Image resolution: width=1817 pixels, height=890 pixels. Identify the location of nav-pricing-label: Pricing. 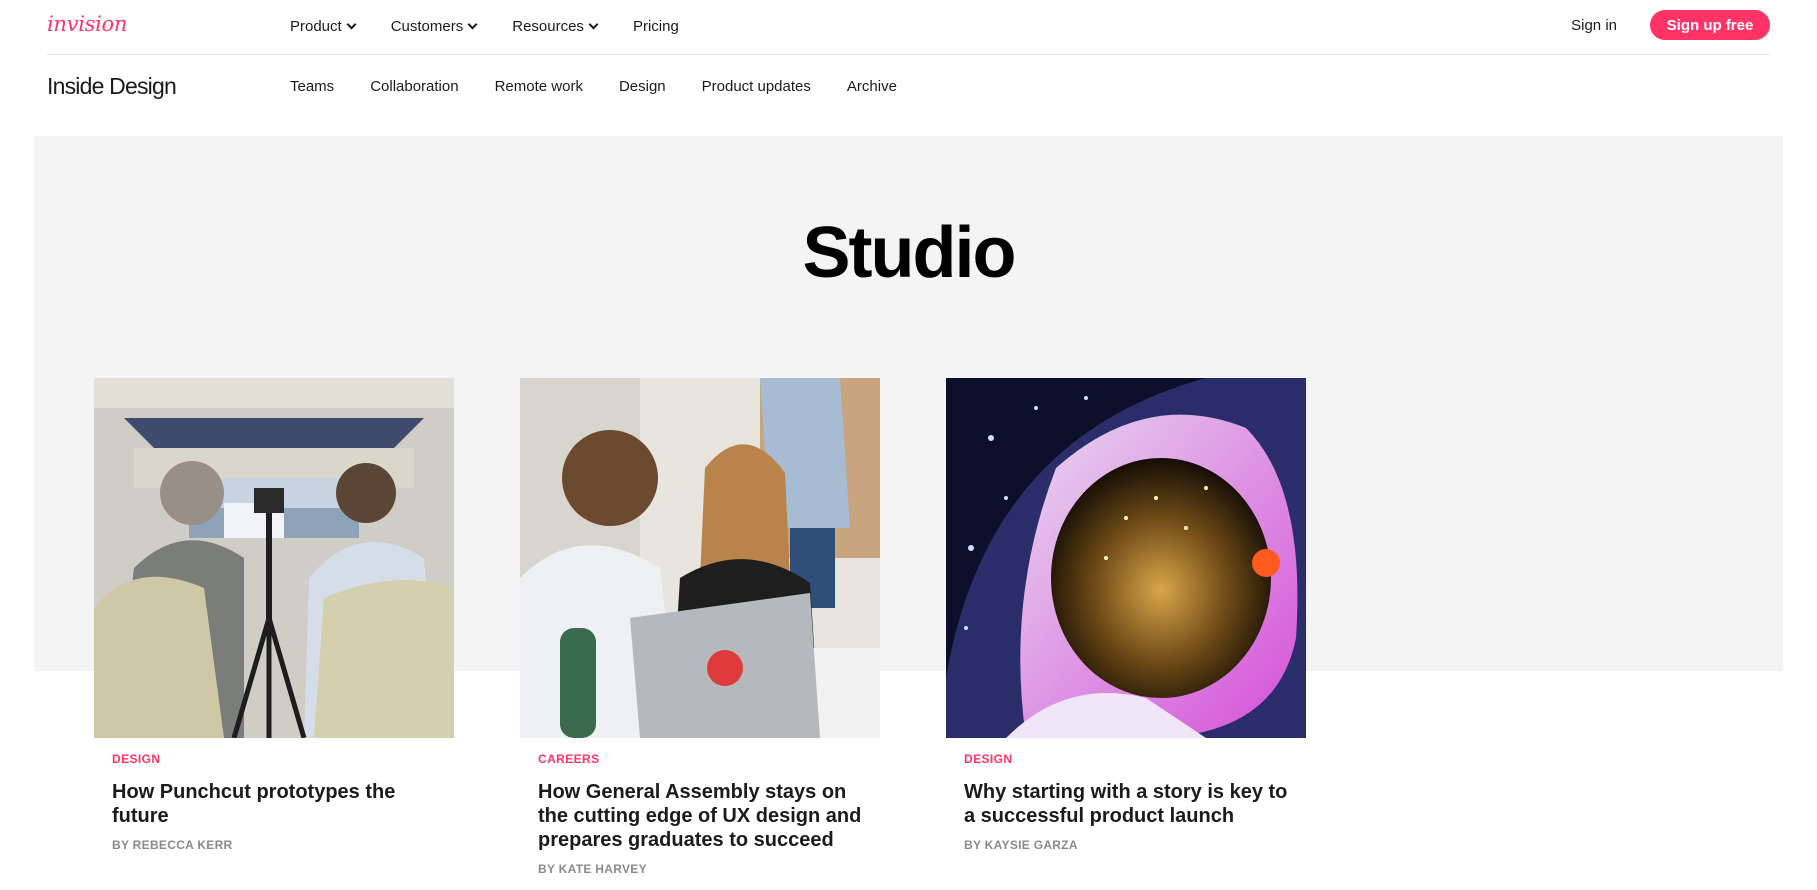
(655, 26).